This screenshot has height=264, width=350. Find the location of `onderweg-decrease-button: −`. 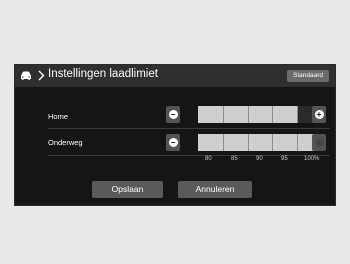

onderweg-decrease-button: − is located at coordinates (173, 142).